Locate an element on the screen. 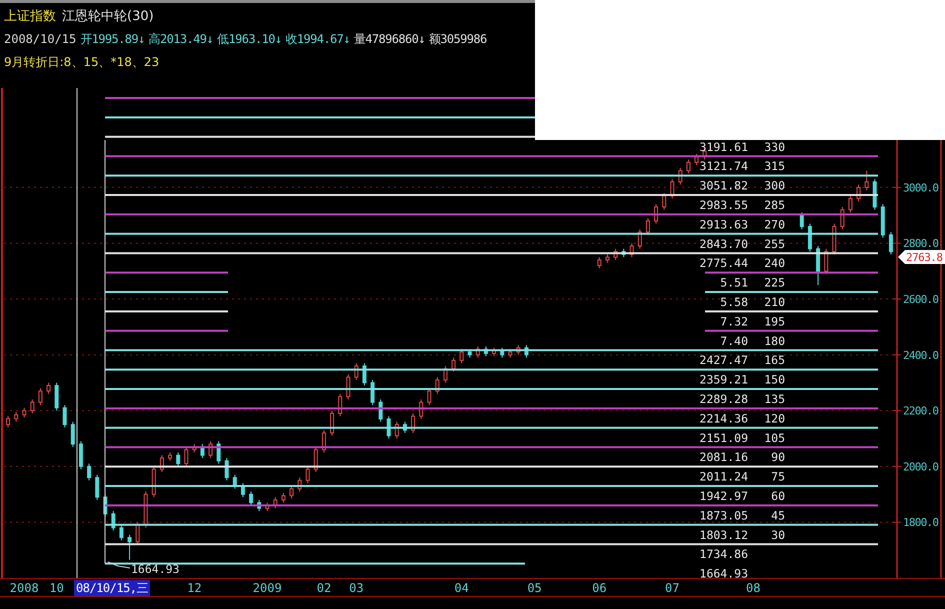 This screenshot has height=609, width=945. level-degree: 225 is located at coordinates (774, 283).